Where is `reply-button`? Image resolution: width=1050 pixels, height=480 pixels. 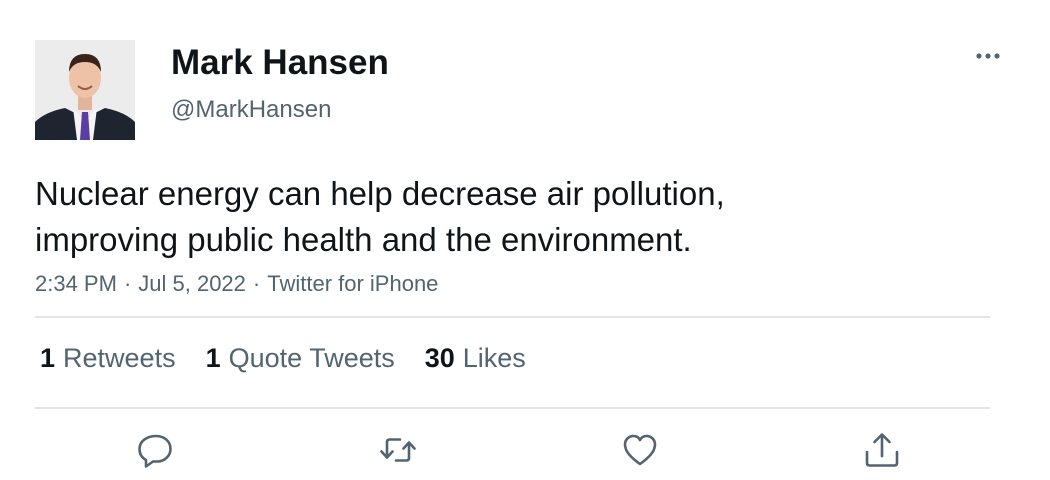
reply-button is located at coordinates (155, 450).